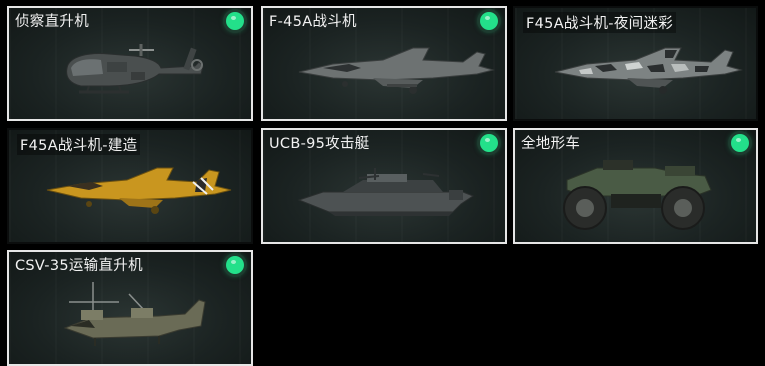 This screenshot has width=765, height=366. Describe the element at coordinates (551, 144) in the screenshot. I see `vehicle-name: 全地形车` at that location.